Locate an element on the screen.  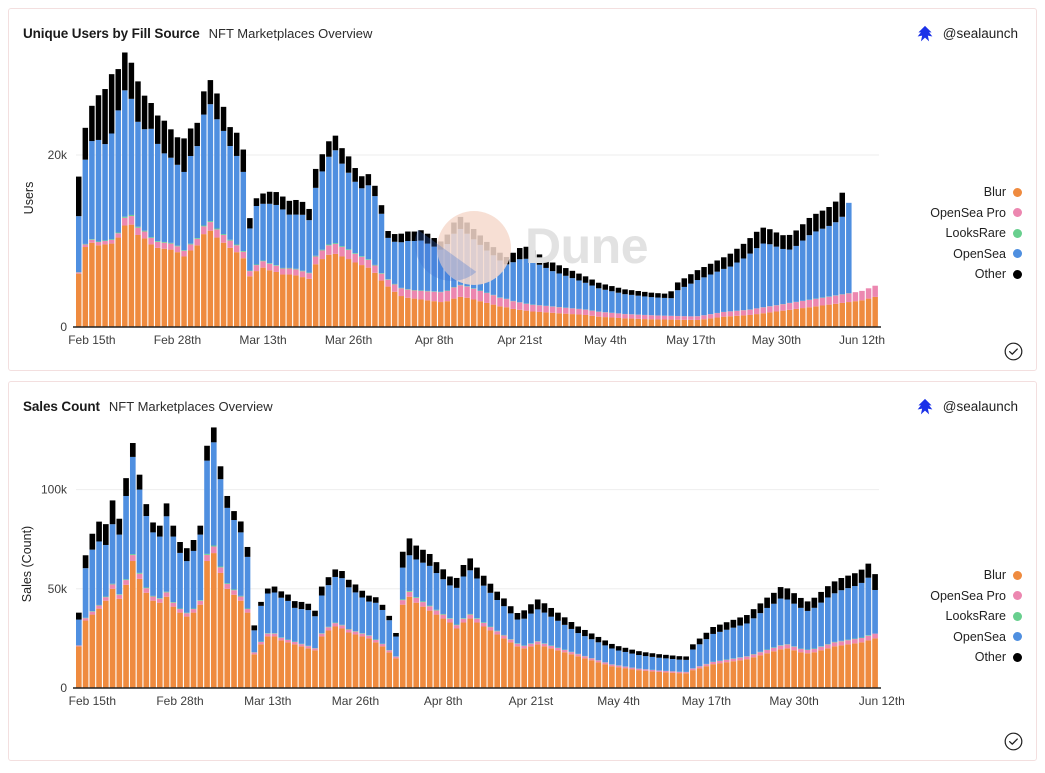
y-axis-title: Users is located at coordinates (29, 198).